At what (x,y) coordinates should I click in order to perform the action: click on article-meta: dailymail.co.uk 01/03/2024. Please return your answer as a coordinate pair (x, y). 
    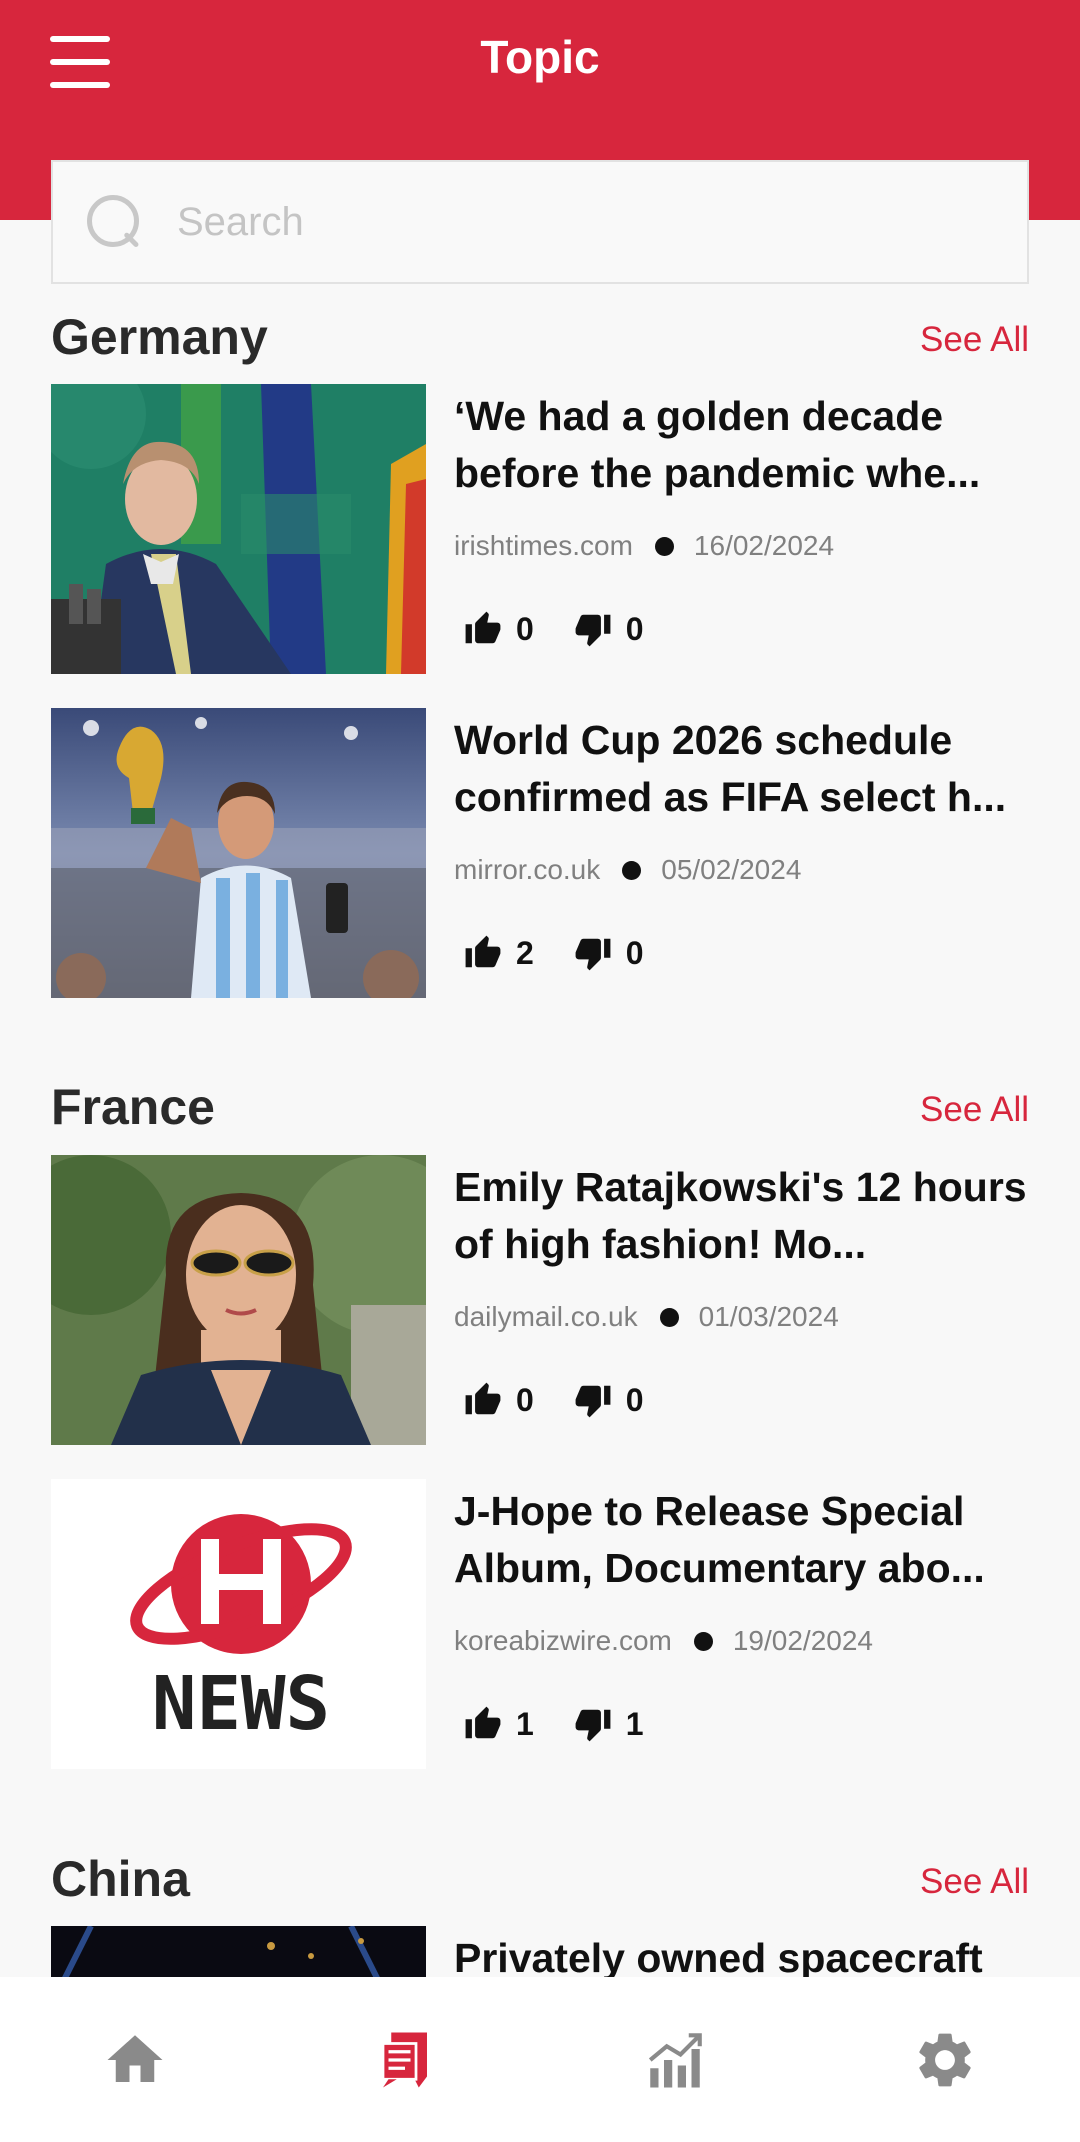
    Looking at the image, I should click on (646, 1317).